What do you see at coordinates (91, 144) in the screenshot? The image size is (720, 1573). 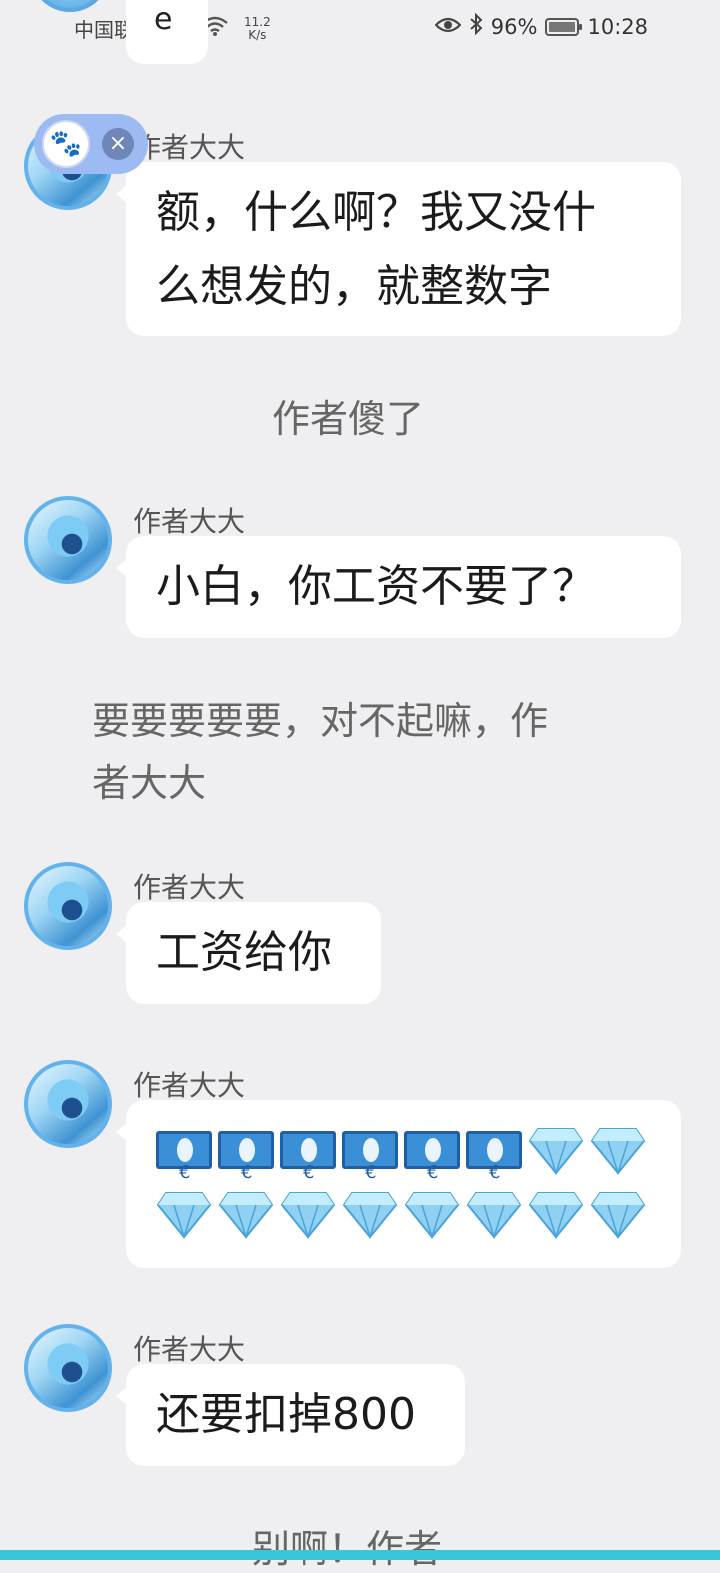 I see `floating-assistant-badge: 🐾 ×` at bounding box center [91, 144].